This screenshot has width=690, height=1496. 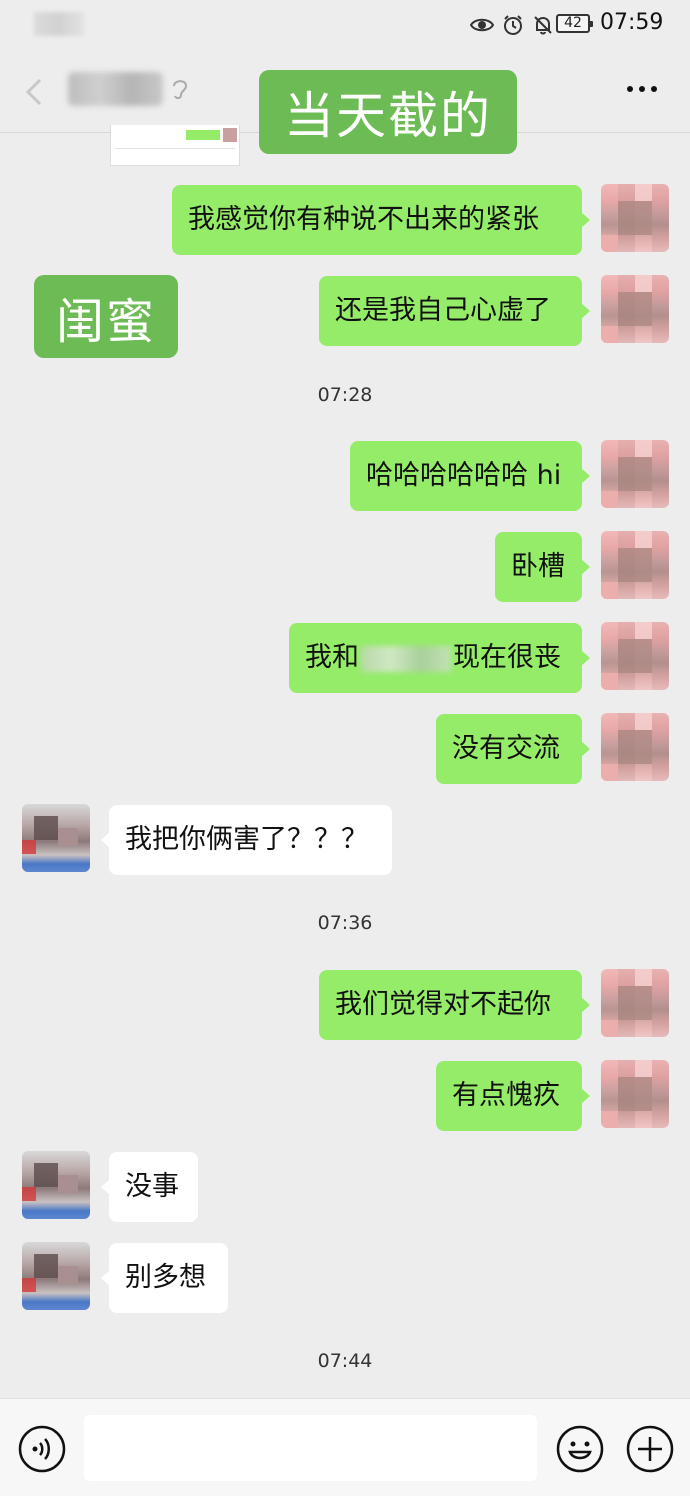 I want to click on alarm-icon, so click(x=513, y=25).